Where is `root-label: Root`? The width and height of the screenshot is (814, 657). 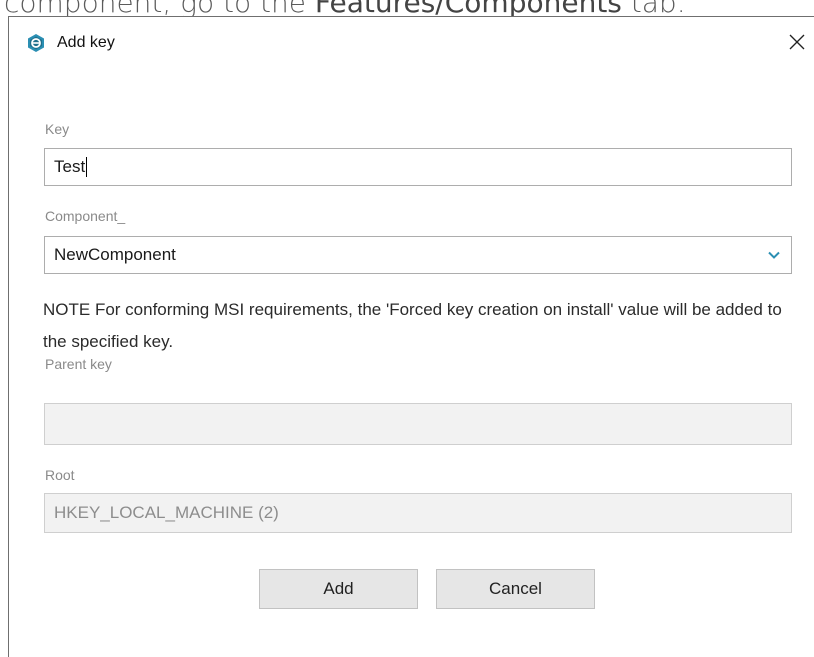
root-label: Root is located at coordinates (60, 475).